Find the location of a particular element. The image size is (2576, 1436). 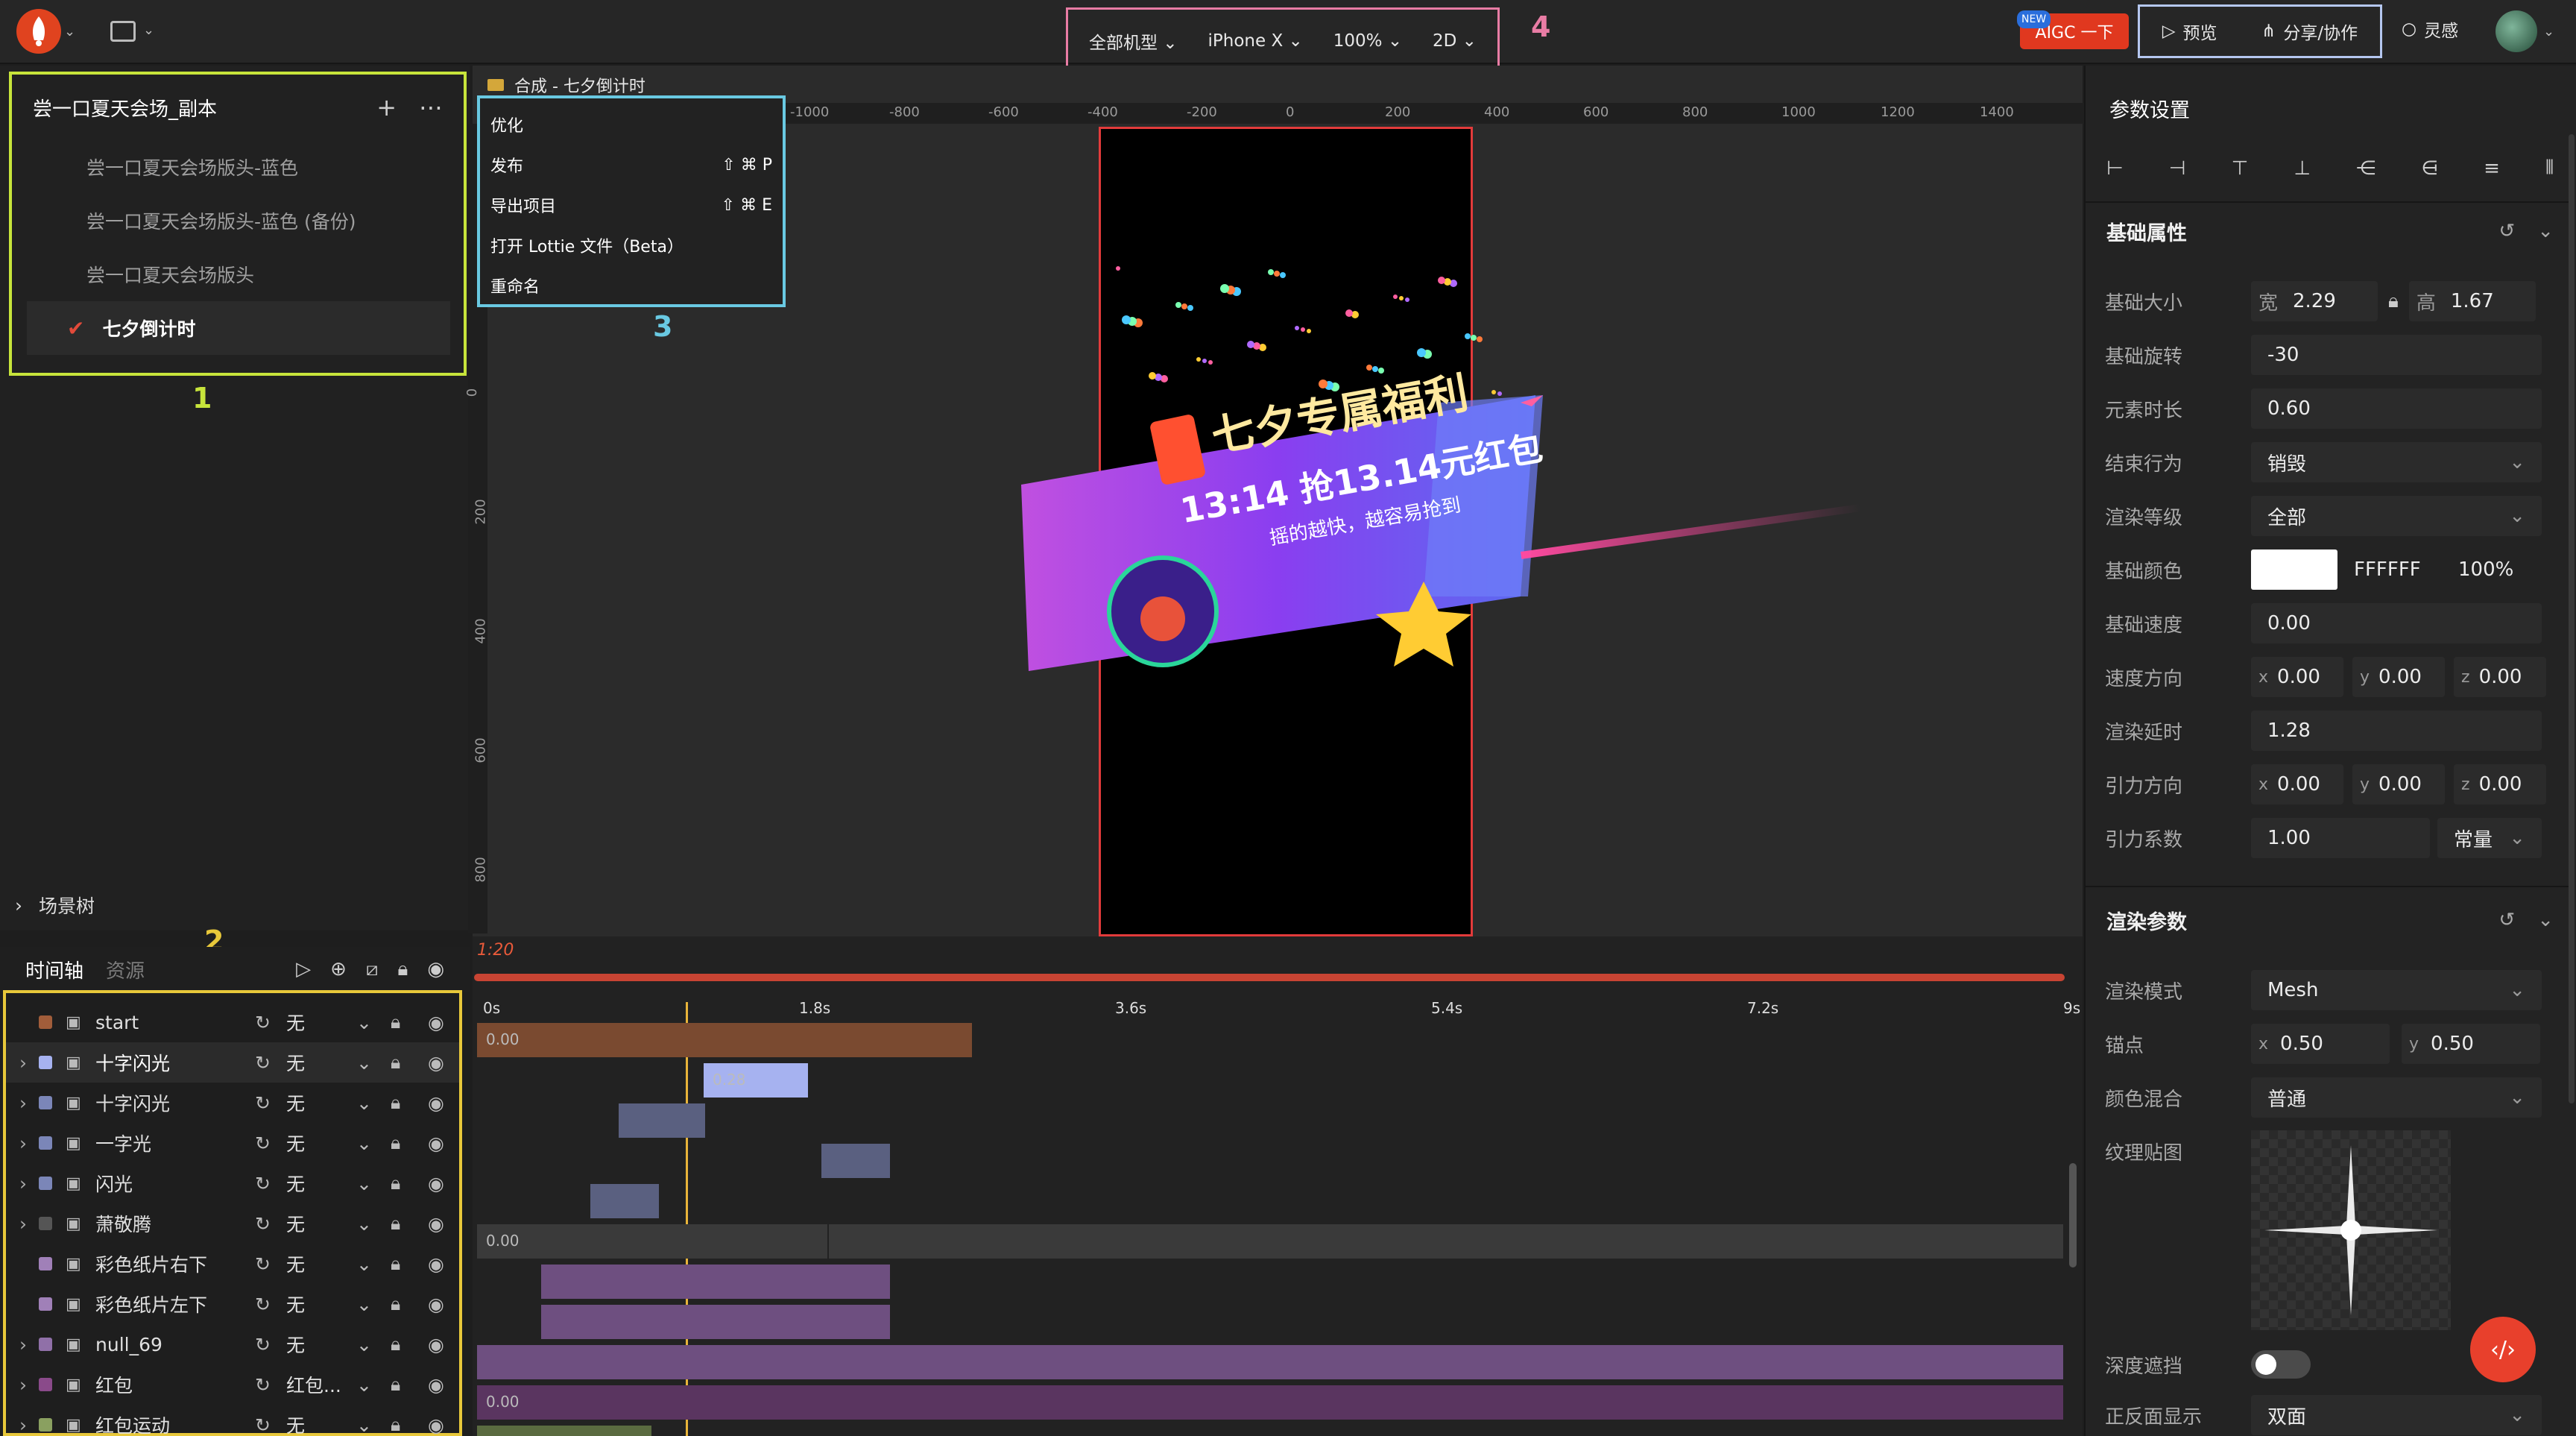

blend-select: 普通 ⌄ is located at coordinates (2397, 1097).